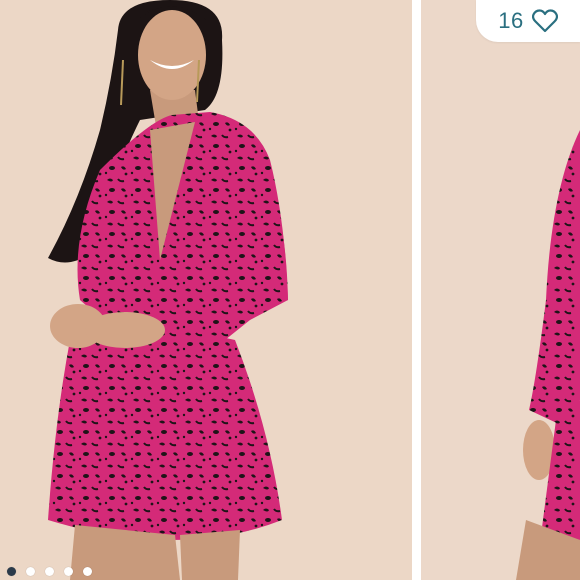 The image size is (580, 580). I want to click on like-button: 16, so click(528, 21).